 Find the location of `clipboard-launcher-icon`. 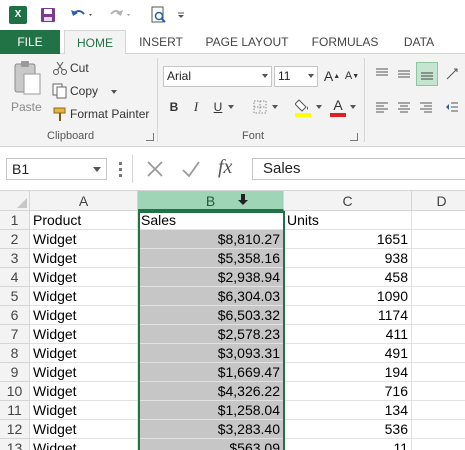

clipboard-launcher-icon is located at coordinates (150, 137).